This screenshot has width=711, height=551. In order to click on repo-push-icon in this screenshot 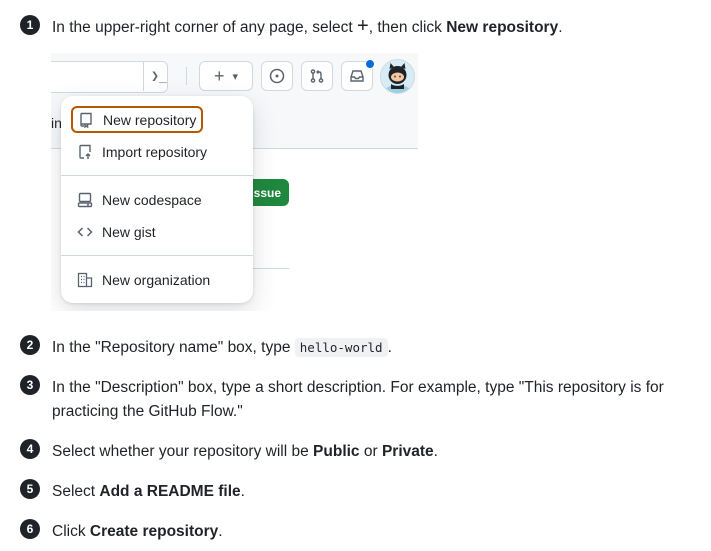, I will do `click(85, 152)`.